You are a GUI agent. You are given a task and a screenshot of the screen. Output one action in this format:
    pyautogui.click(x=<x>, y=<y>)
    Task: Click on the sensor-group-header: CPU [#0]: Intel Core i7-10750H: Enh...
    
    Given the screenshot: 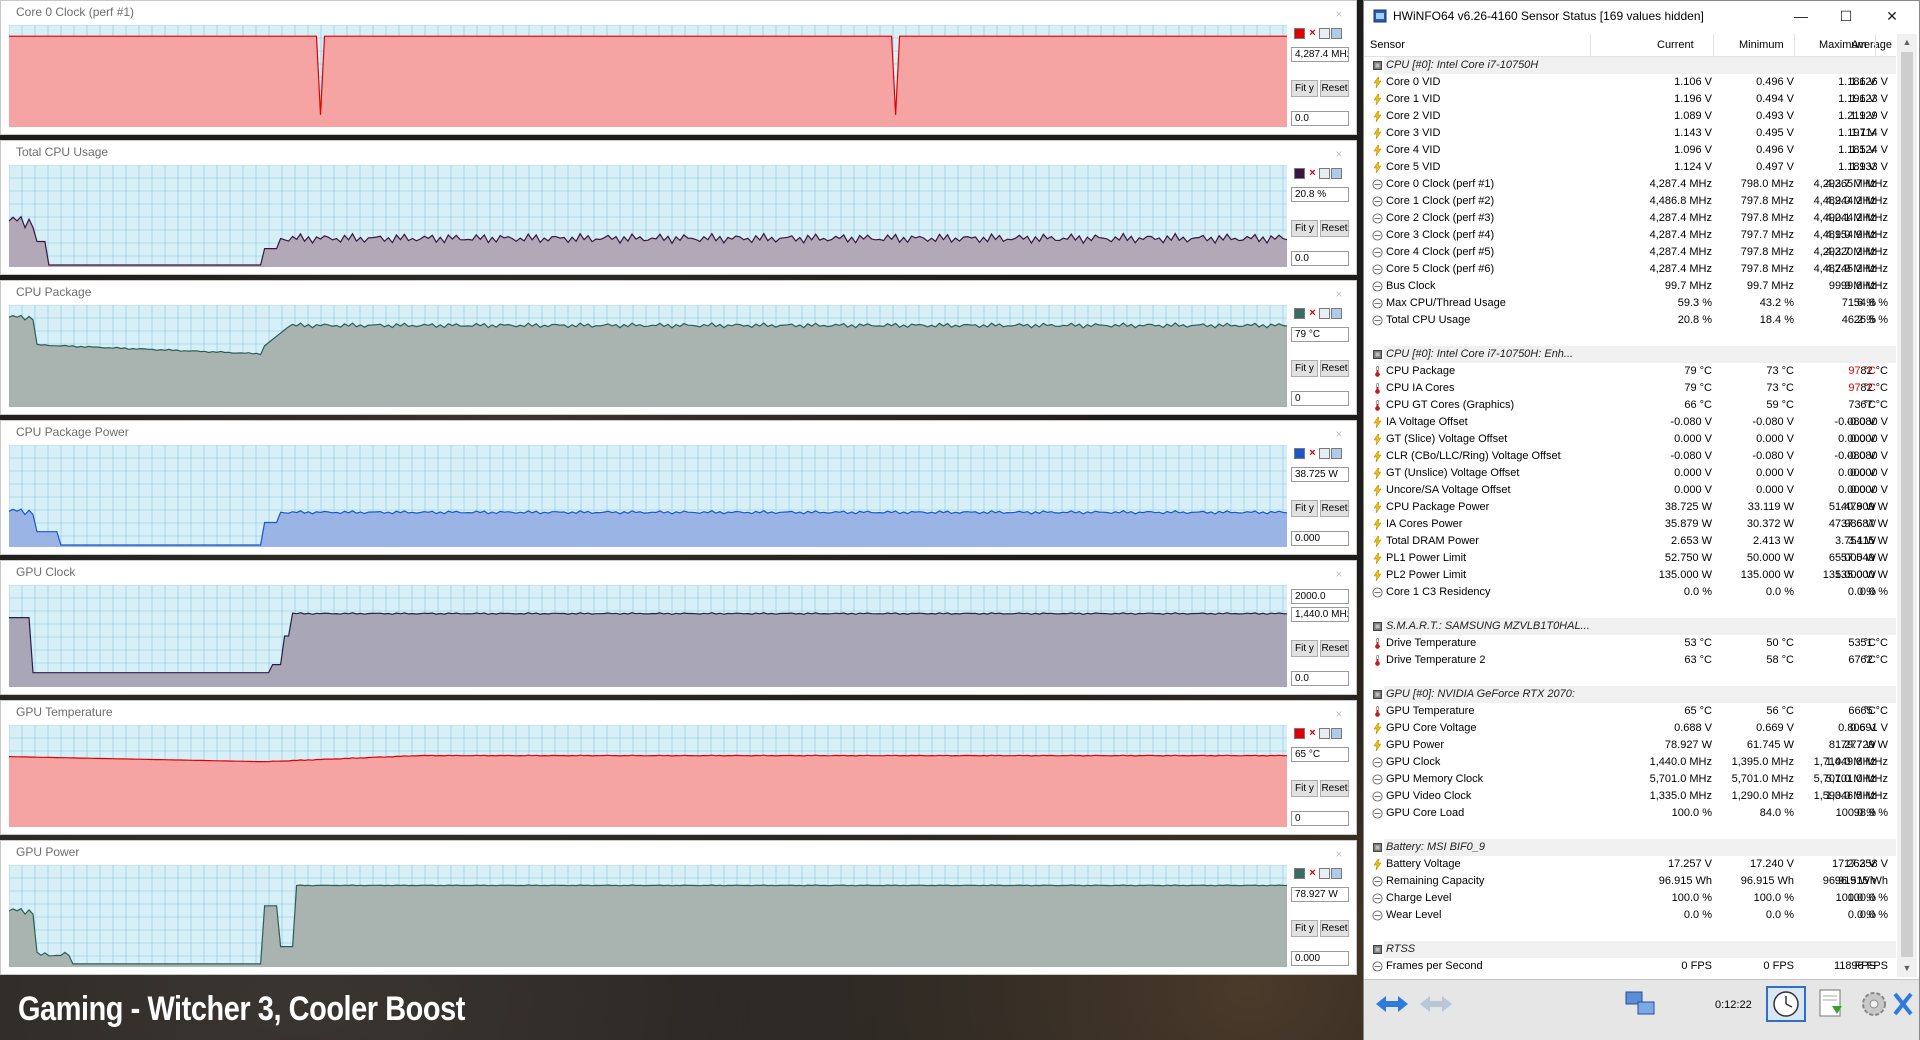 What is the action you would take?
    pyautogui.click(x=1630, y=354)
    